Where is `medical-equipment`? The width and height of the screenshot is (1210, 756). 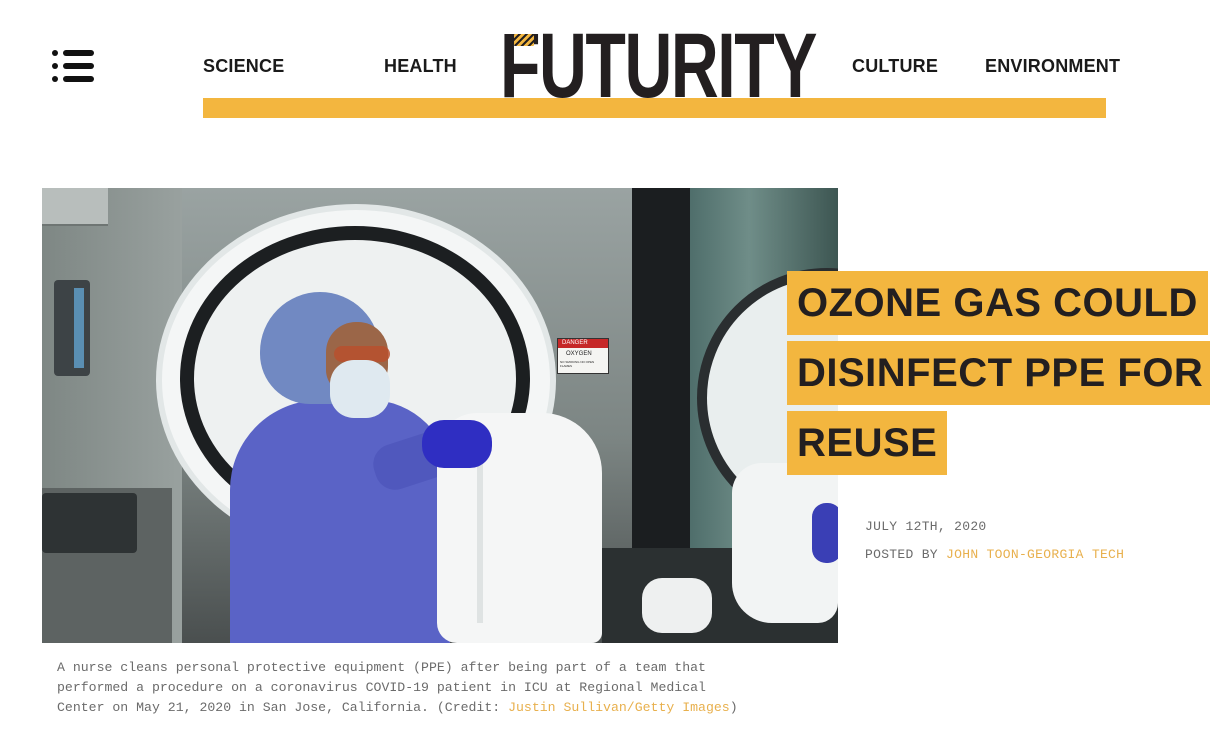
medical-equipment is located at coordinates (89, 523).